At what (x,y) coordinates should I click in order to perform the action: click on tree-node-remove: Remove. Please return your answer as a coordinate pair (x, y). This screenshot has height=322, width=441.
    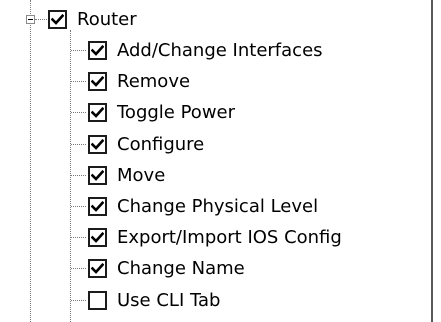
    Looking at the image, I should click on (139, 81).